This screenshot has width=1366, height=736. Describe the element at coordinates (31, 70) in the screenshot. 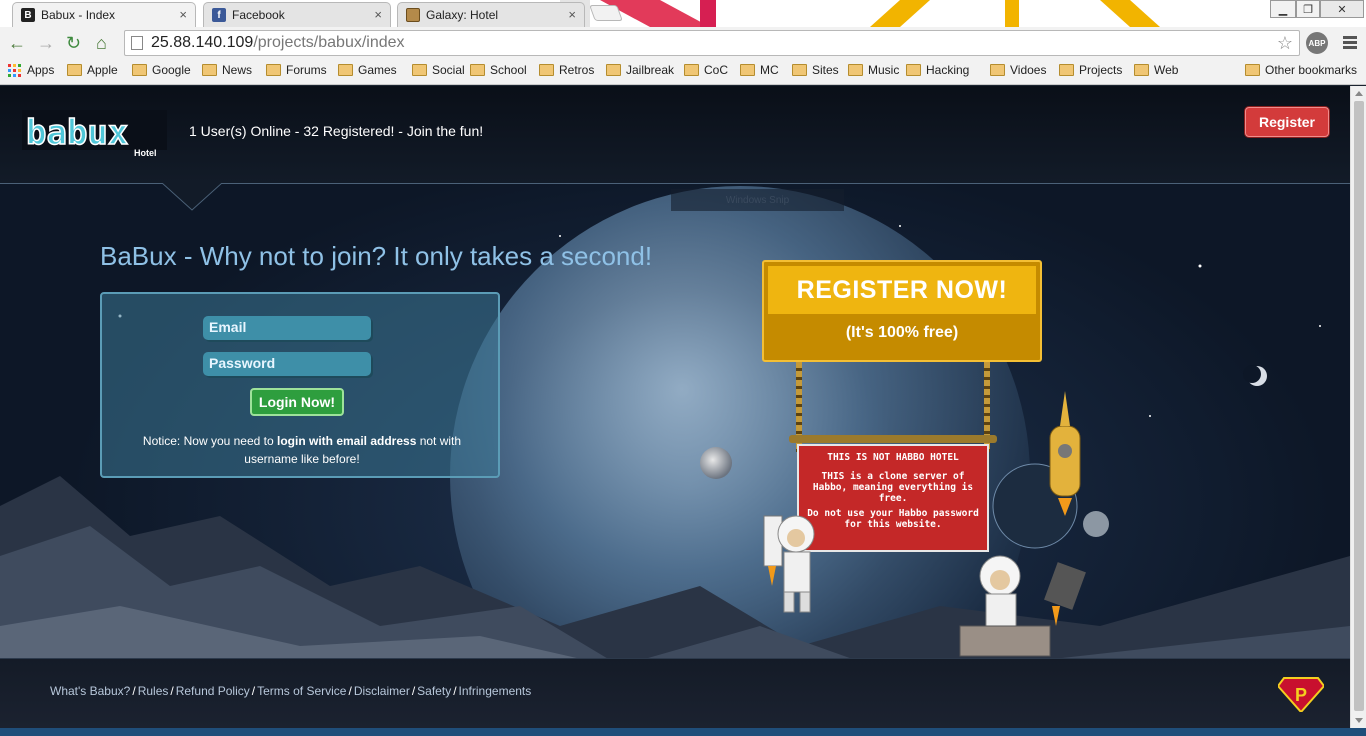

I see `bookmark-apps: Apps` at that location.